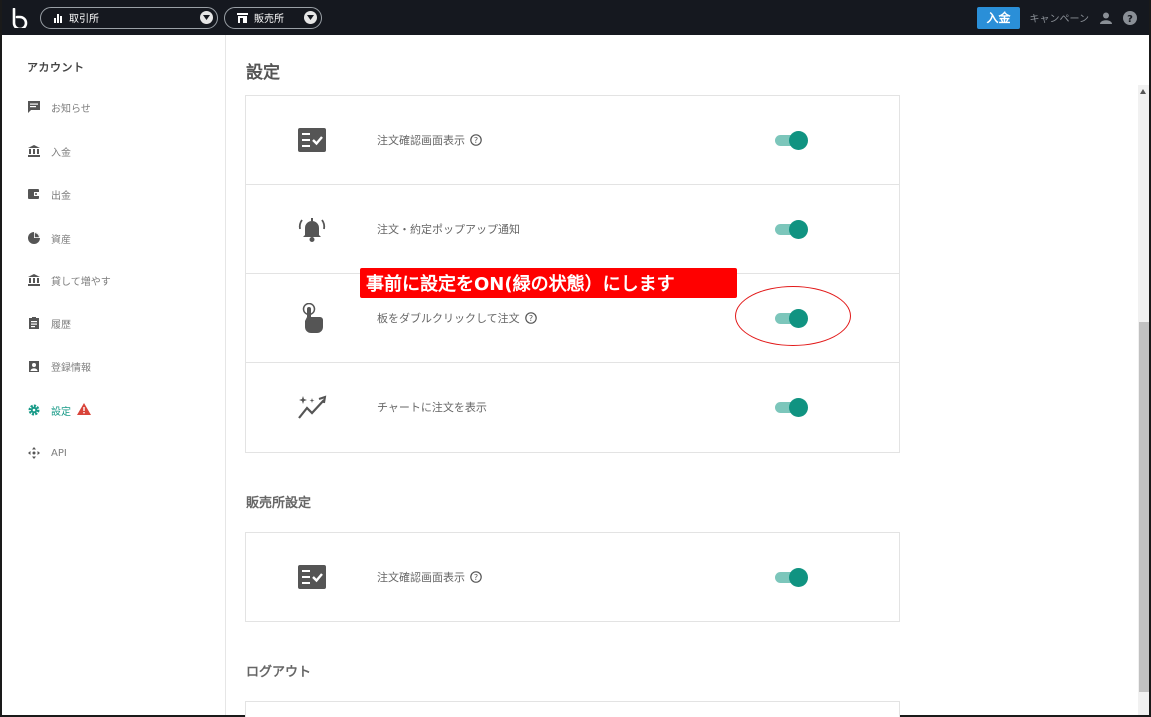 The height and width of the screenshot is (717, 1151). Describe the element at coordinates (572, 140) in the screenshot. I see `settings-row-order-confirm: 注文確認画面表示 ?` at that location.